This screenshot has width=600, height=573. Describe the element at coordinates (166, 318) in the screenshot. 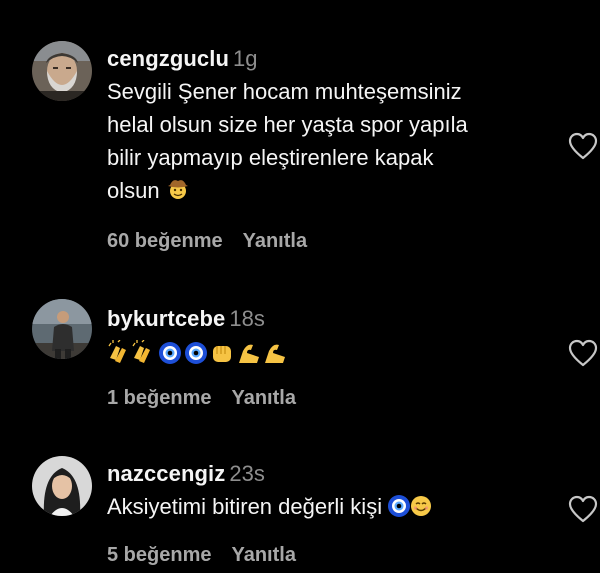

I see `username: bykurtcebe` at that location.